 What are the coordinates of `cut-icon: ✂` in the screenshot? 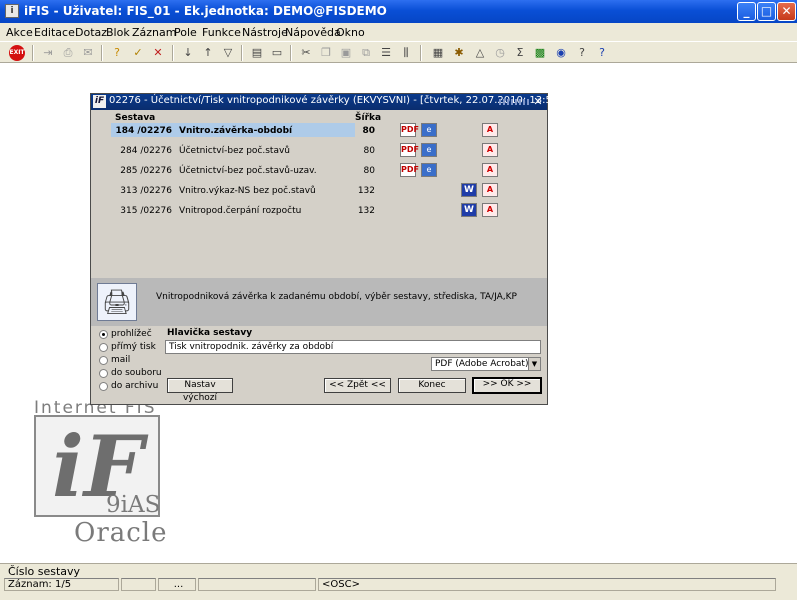 It's located at (306, 53).